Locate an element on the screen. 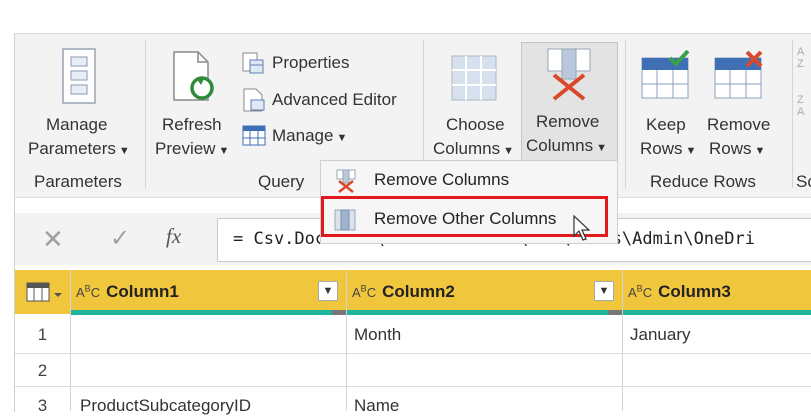 The height and width of the screenshot is (416, 811). properties-button: Properties is located at coordinates (312, 63).